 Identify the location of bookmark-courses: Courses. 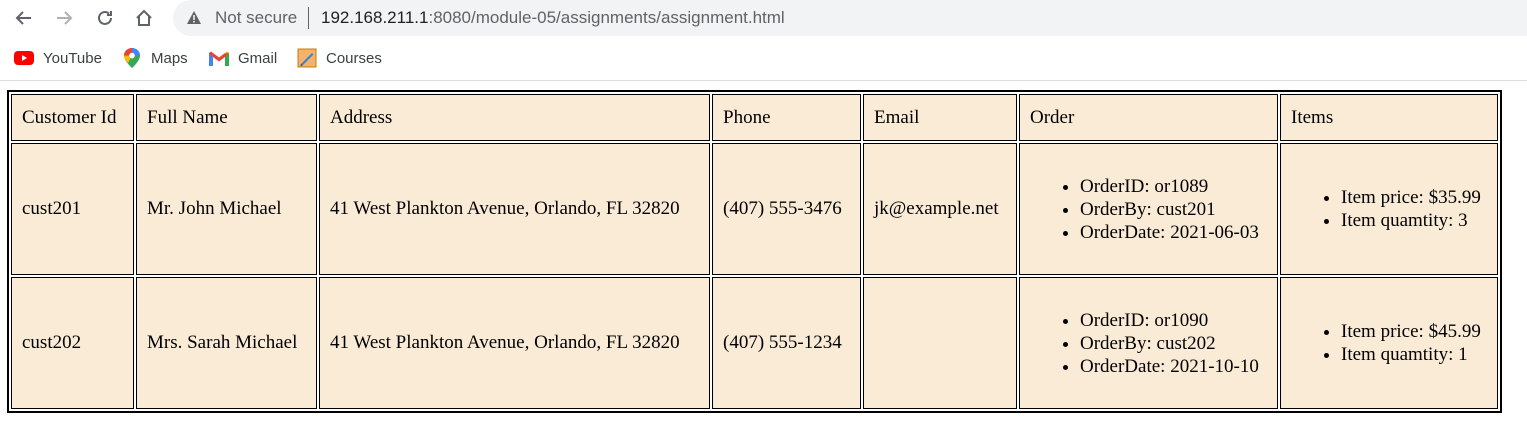
(339, 58).